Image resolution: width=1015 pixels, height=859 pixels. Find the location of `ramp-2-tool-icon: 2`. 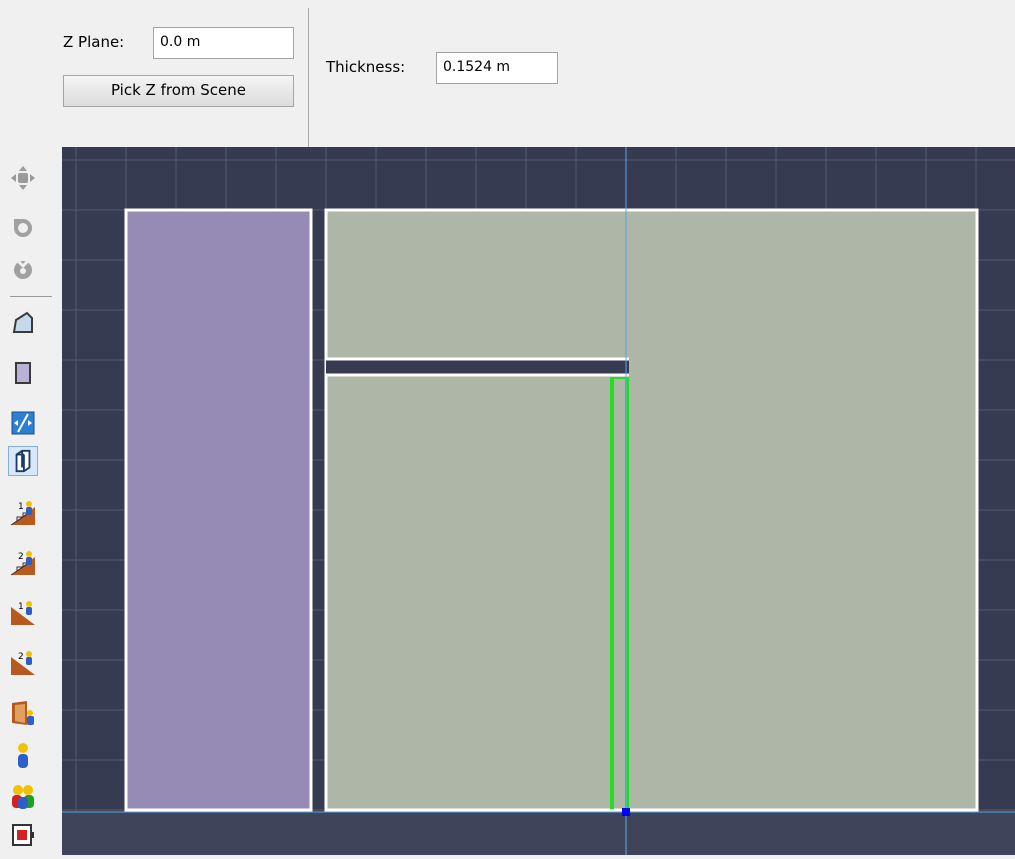

ramp-2-tool-icon: 2 is located at coordinates (23, 663).